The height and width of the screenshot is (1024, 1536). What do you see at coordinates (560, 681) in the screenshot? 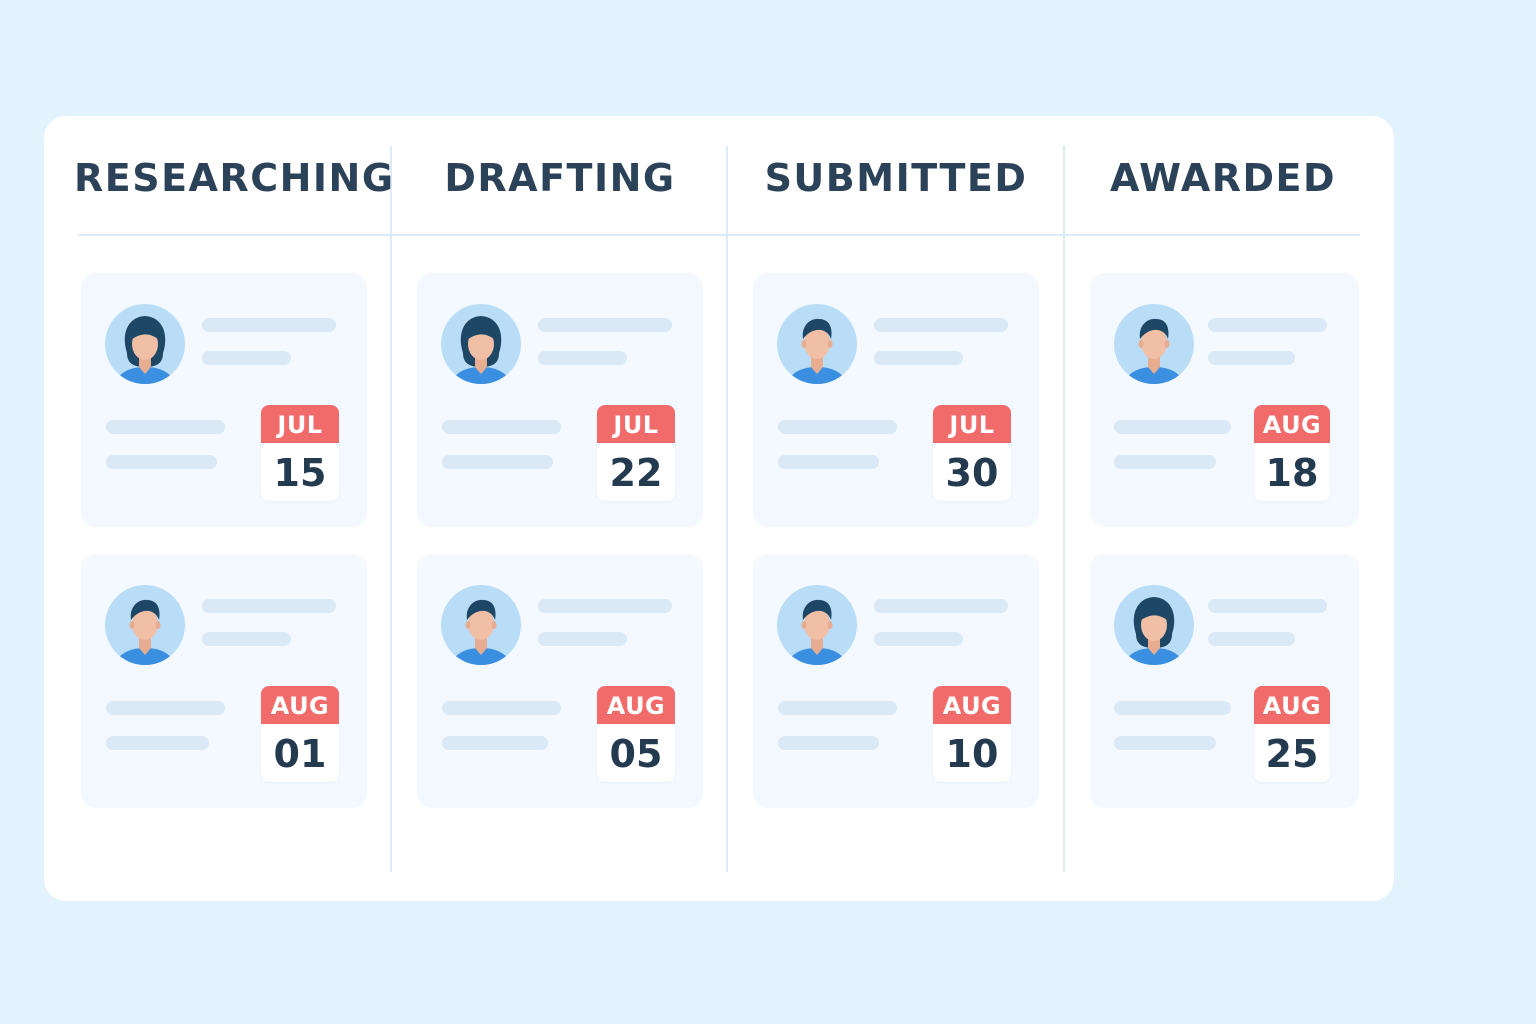
I see `task-card: AUG 05` at bounding box center [560, 681].